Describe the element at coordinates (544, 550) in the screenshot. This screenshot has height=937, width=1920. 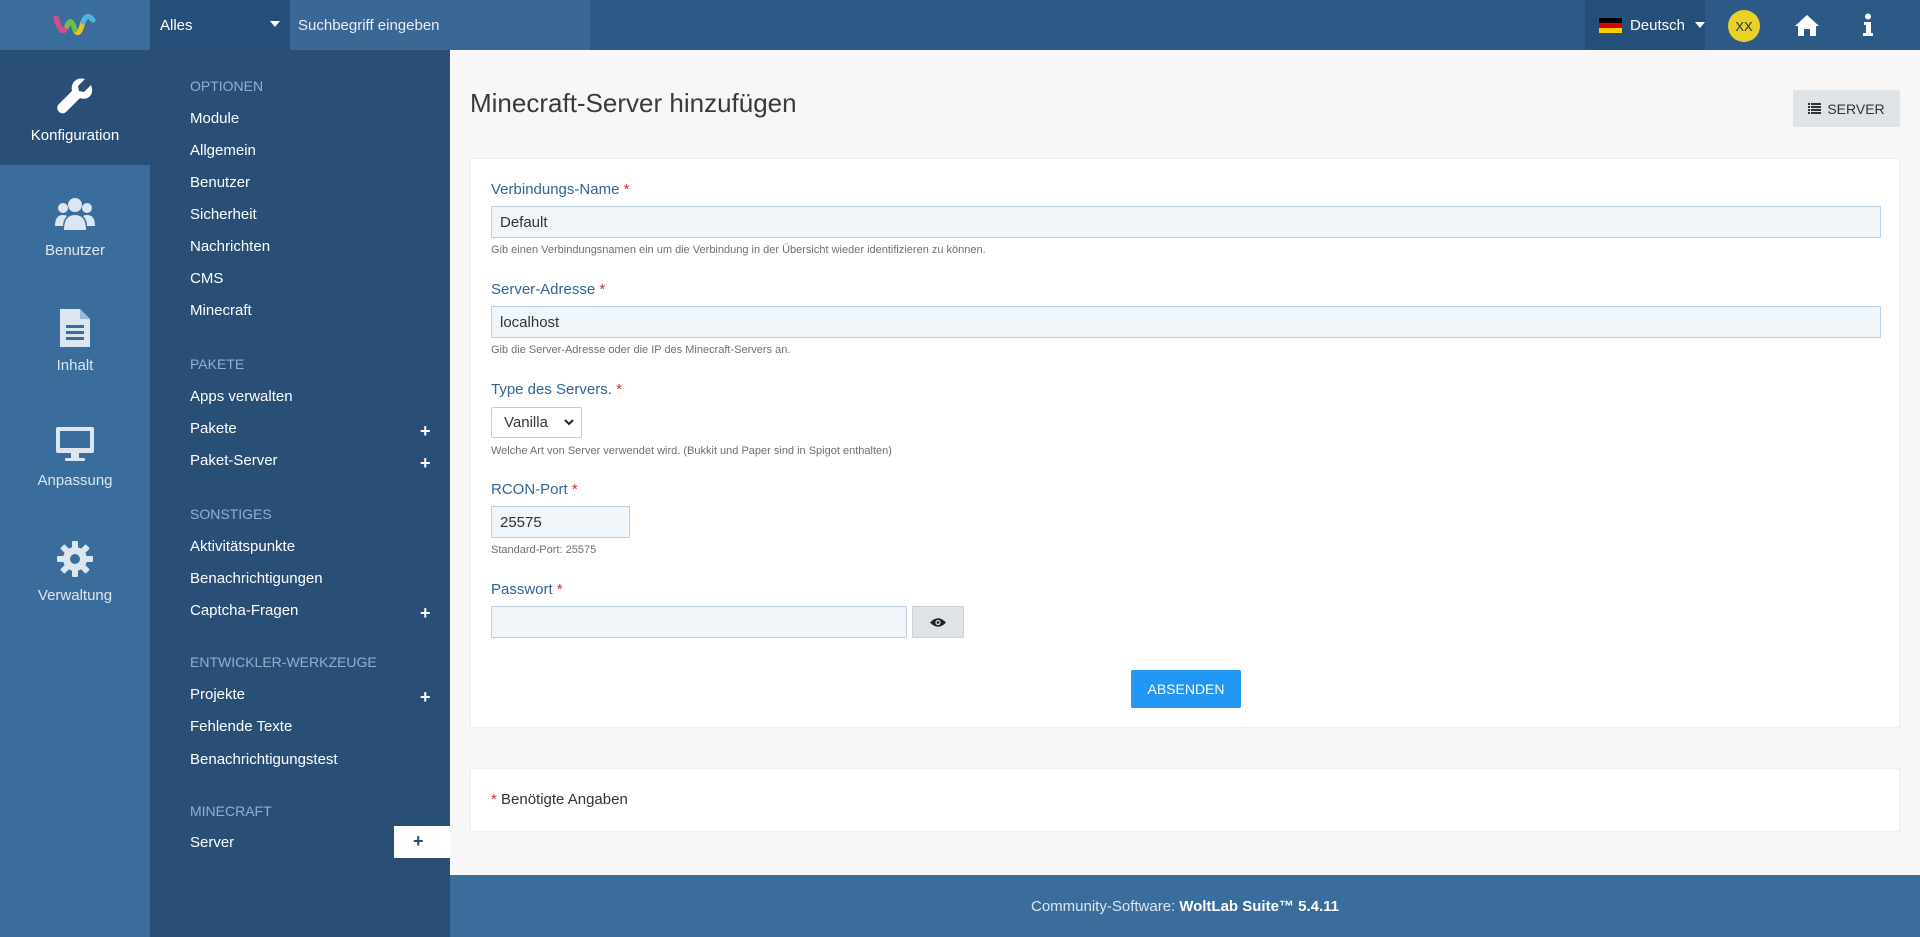
I see `rcon-help: Standard-Port: 25575` at that location.